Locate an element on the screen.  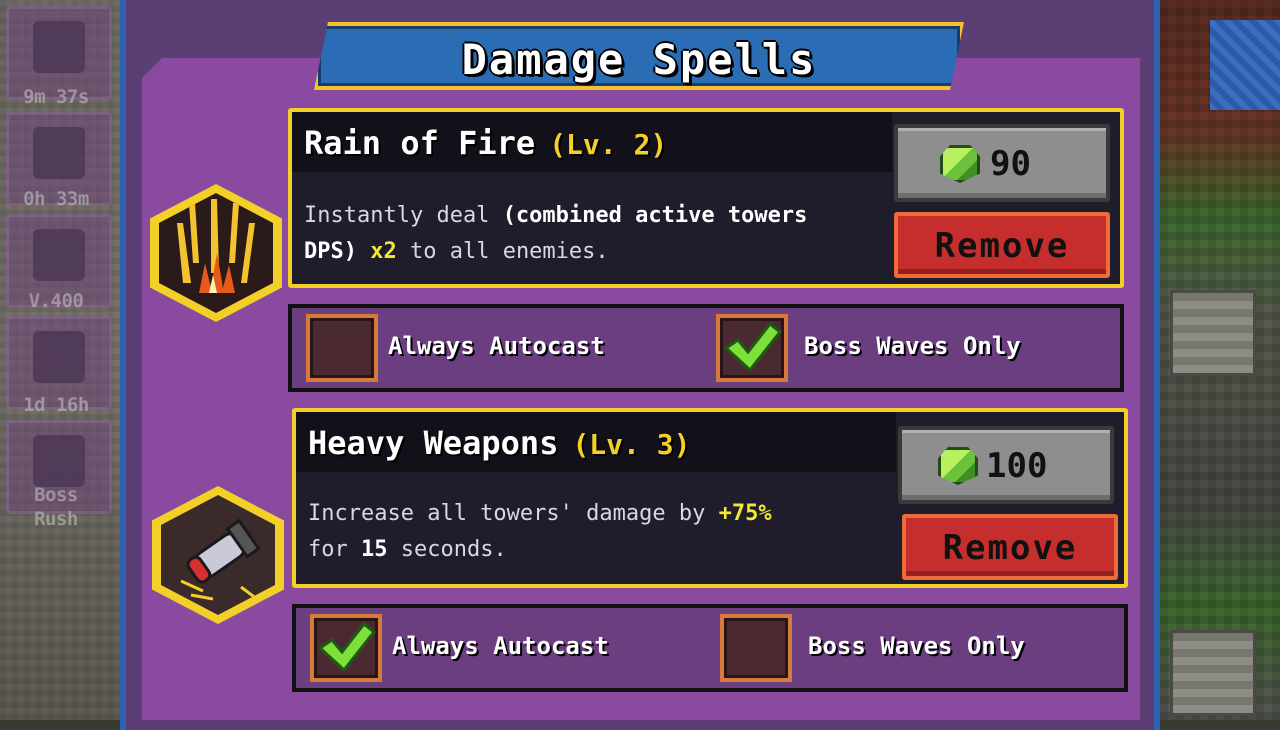
spell-name: Rain of Fire (Lv. 2) is located at coordinates (486, 143).